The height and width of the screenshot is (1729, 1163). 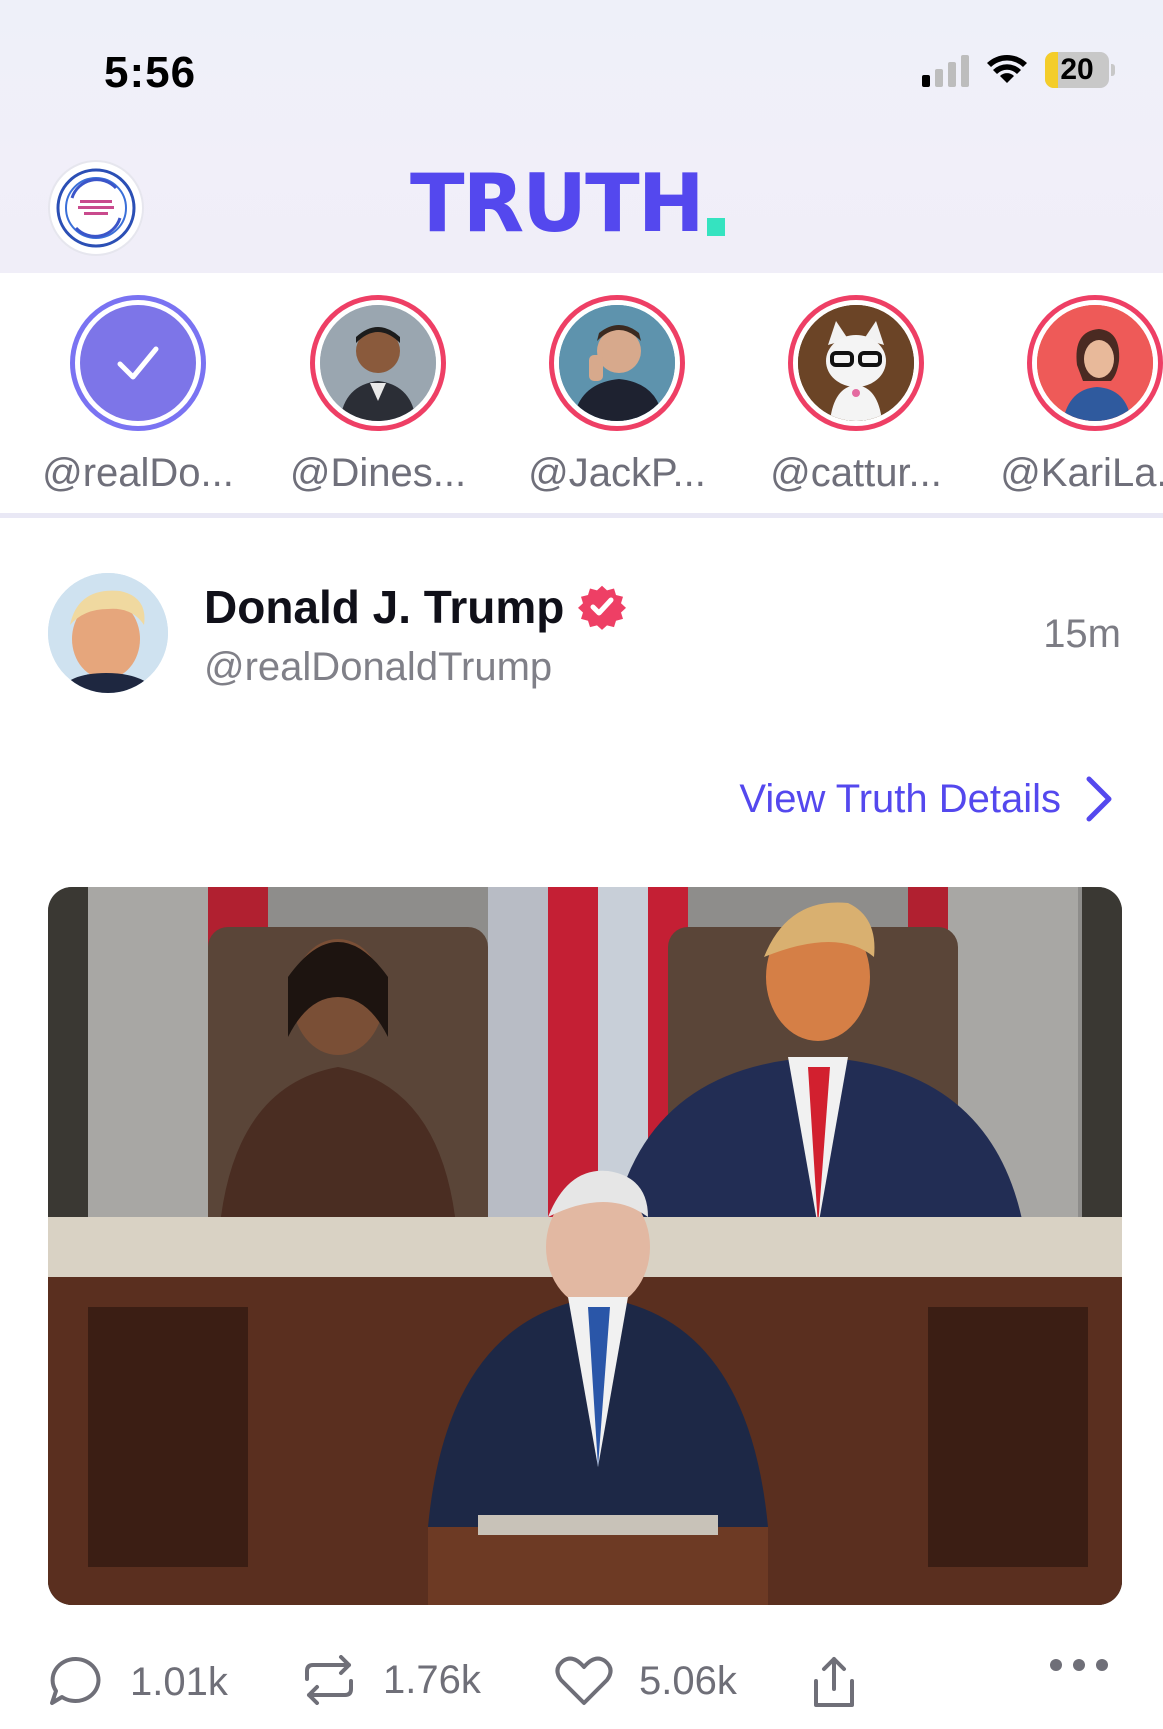 I want to click on more-button, so click(x=1079, y=1665).